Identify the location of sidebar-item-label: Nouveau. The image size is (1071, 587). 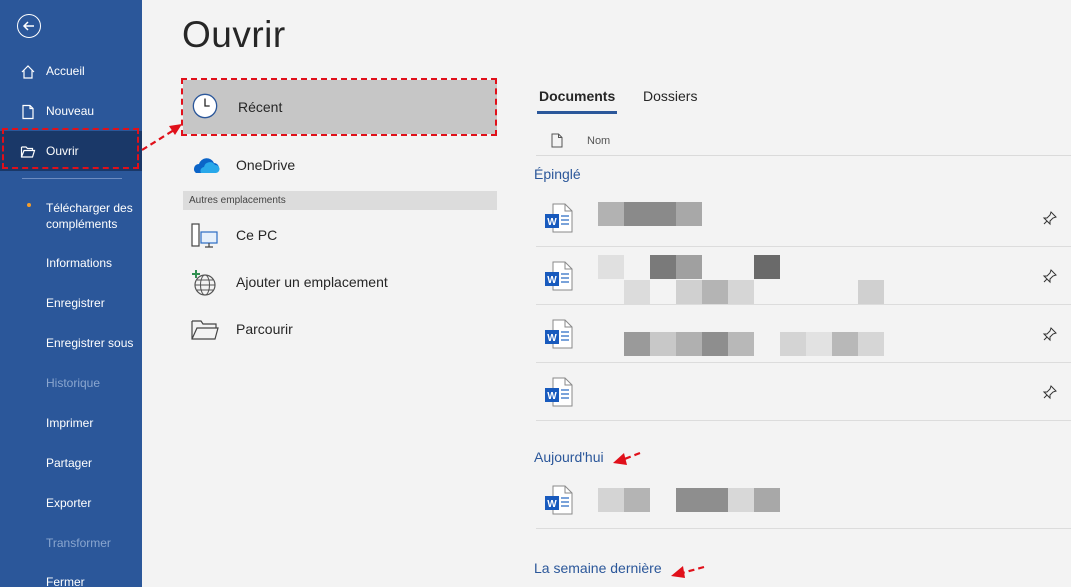
(70, 111).